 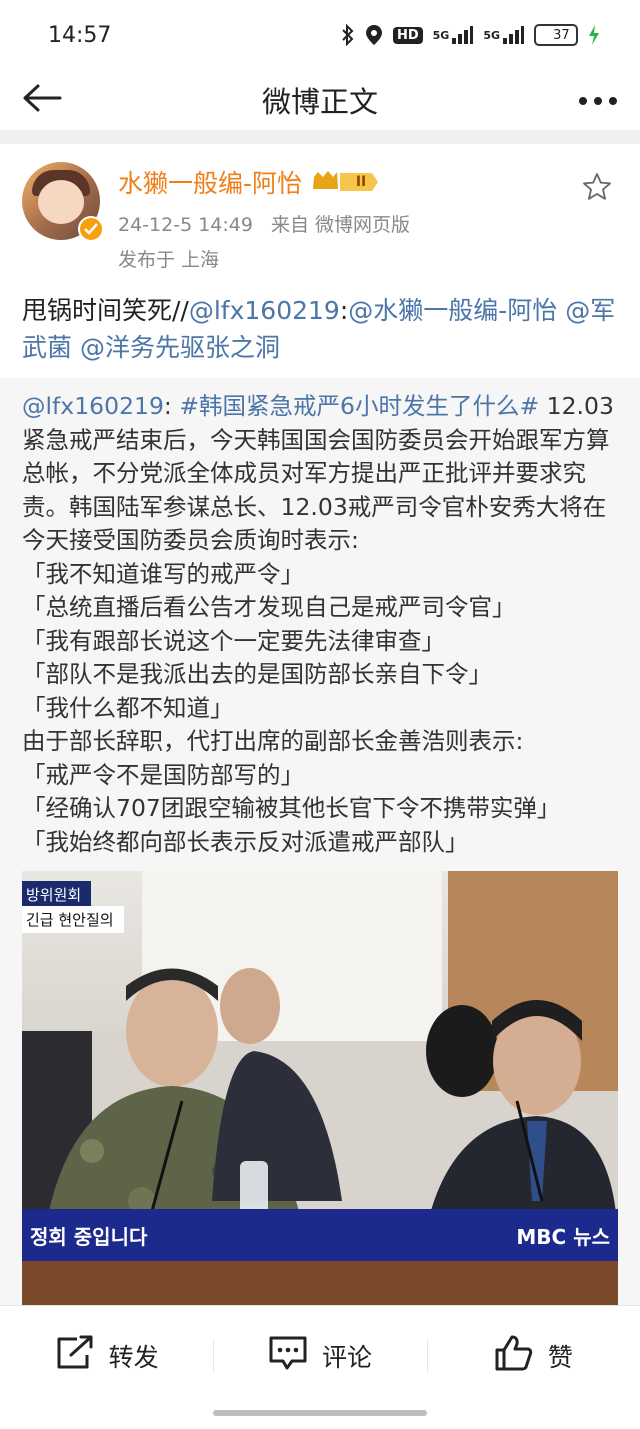 What do you see at coordinates (341, 225) in the screenshot?
I see `post-source: 来自 微博网页版` at bounding box center [341, 225].